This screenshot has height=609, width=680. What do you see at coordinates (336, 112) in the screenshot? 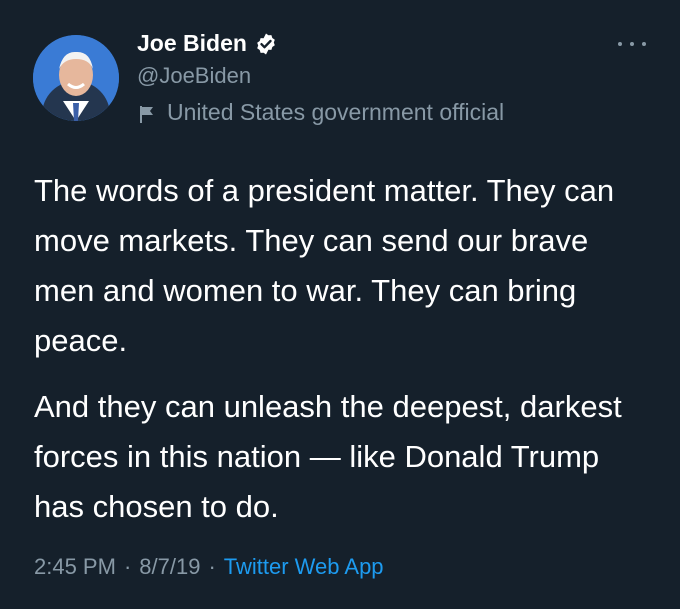
I see `government-label-text: United States government official` at bounding box center [336, 112].